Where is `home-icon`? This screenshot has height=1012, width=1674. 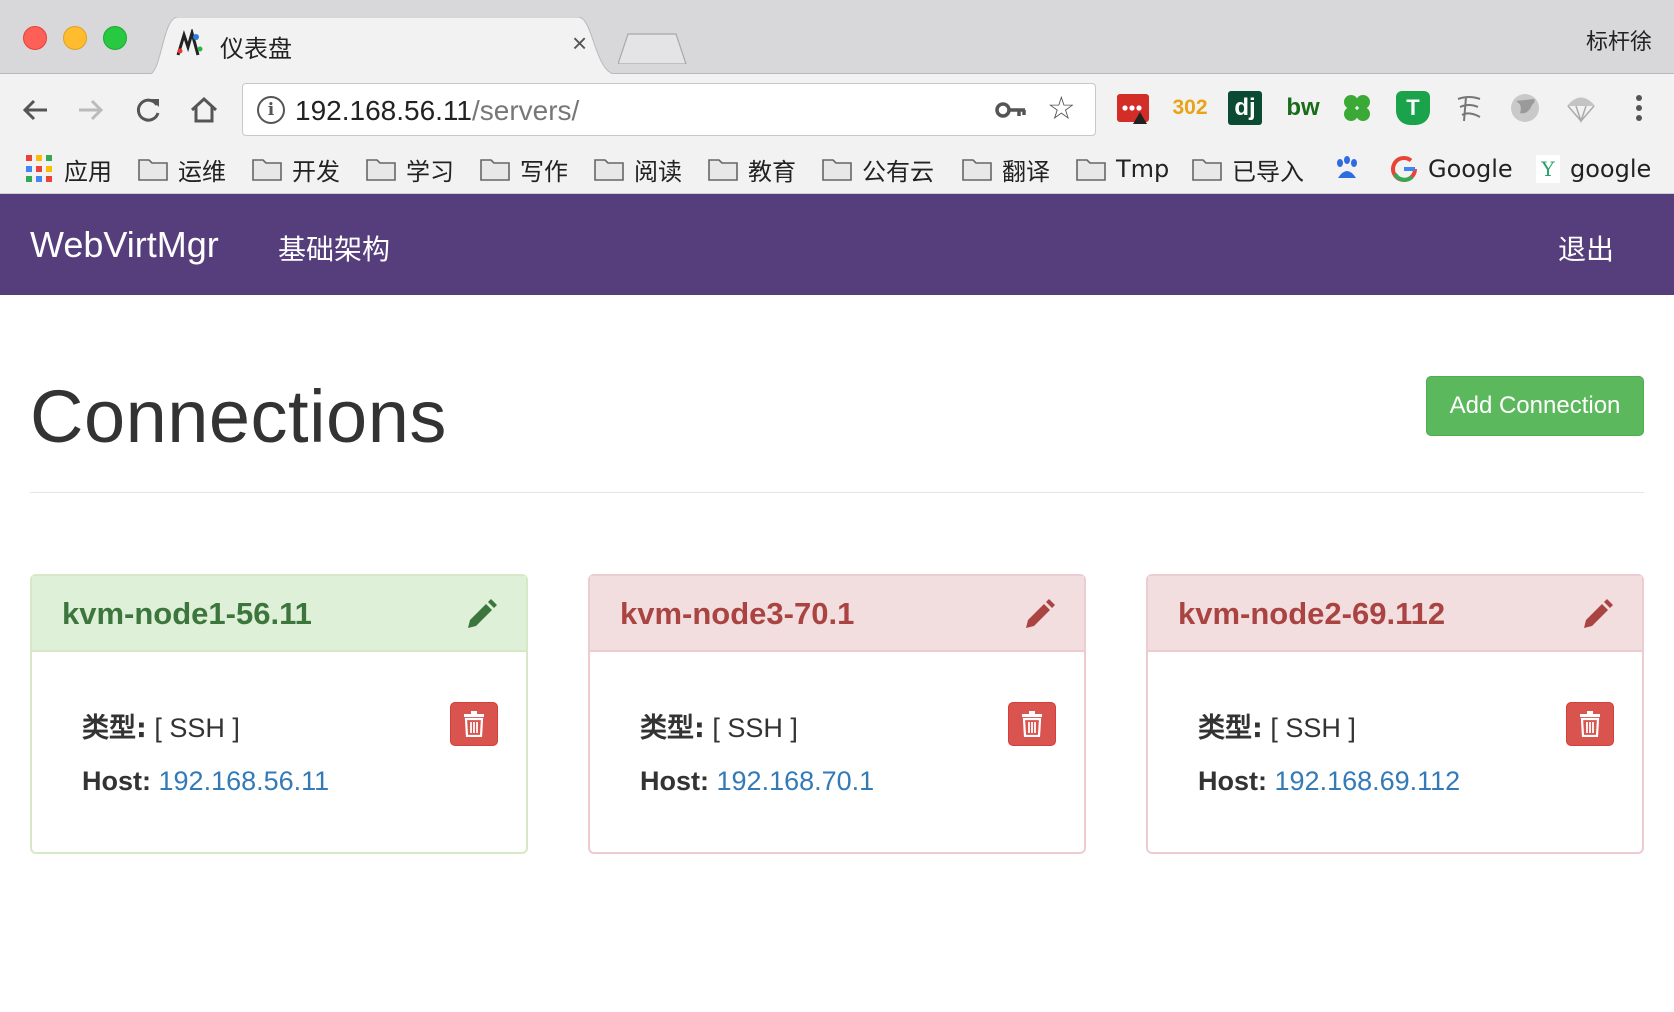 home-icon is located at coordinates (204, 110).